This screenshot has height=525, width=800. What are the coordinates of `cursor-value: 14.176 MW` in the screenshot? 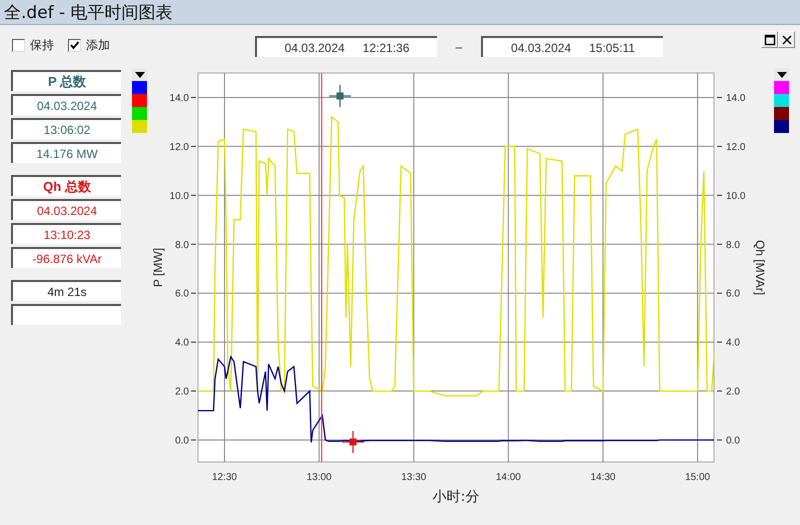 It's located at (66, 152).